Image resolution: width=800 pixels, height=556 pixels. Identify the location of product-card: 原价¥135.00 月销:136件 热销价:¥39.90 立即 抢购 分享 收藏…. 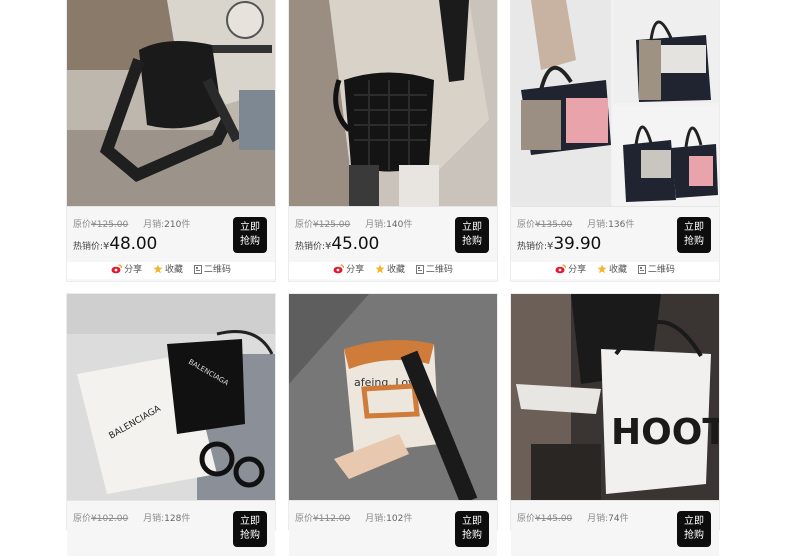
(615, 140).